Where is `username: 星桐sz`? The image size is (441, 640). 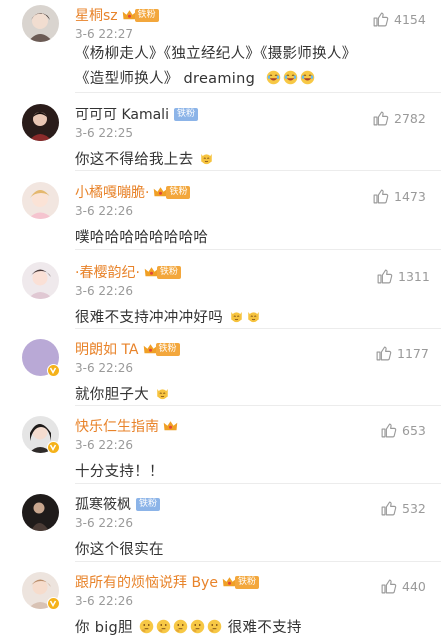
username: 星桐sz is located at coordinates (96, 15).